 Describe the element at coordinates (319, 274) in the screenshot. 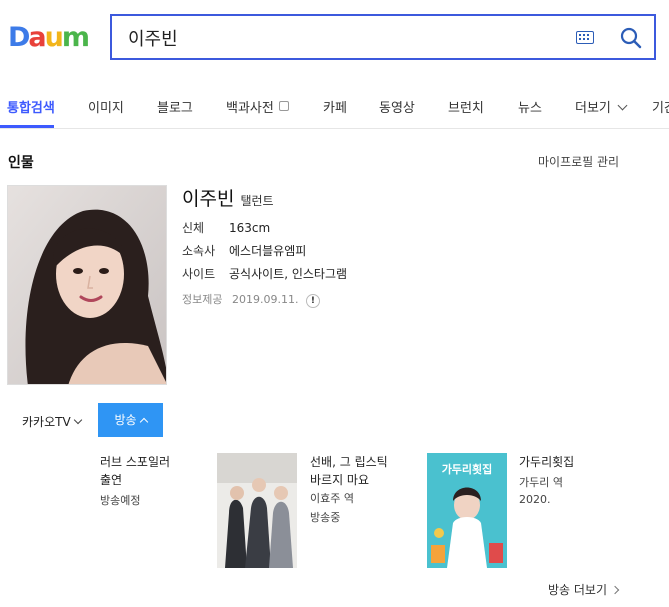

I see `instagram-link: 인스타그램` at that location.